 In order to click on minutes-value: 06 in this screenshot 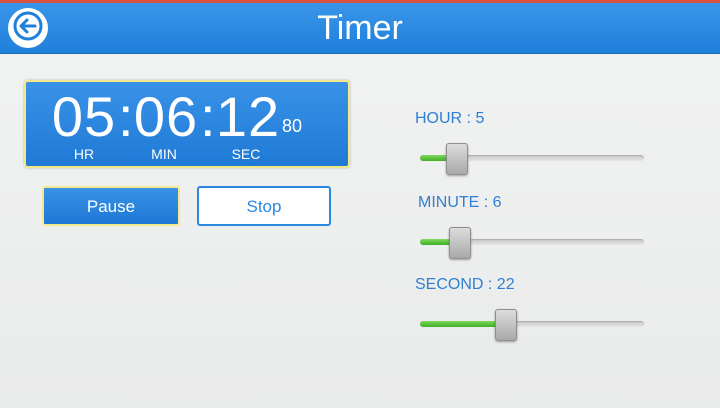, I will do `click(166, 116)`.